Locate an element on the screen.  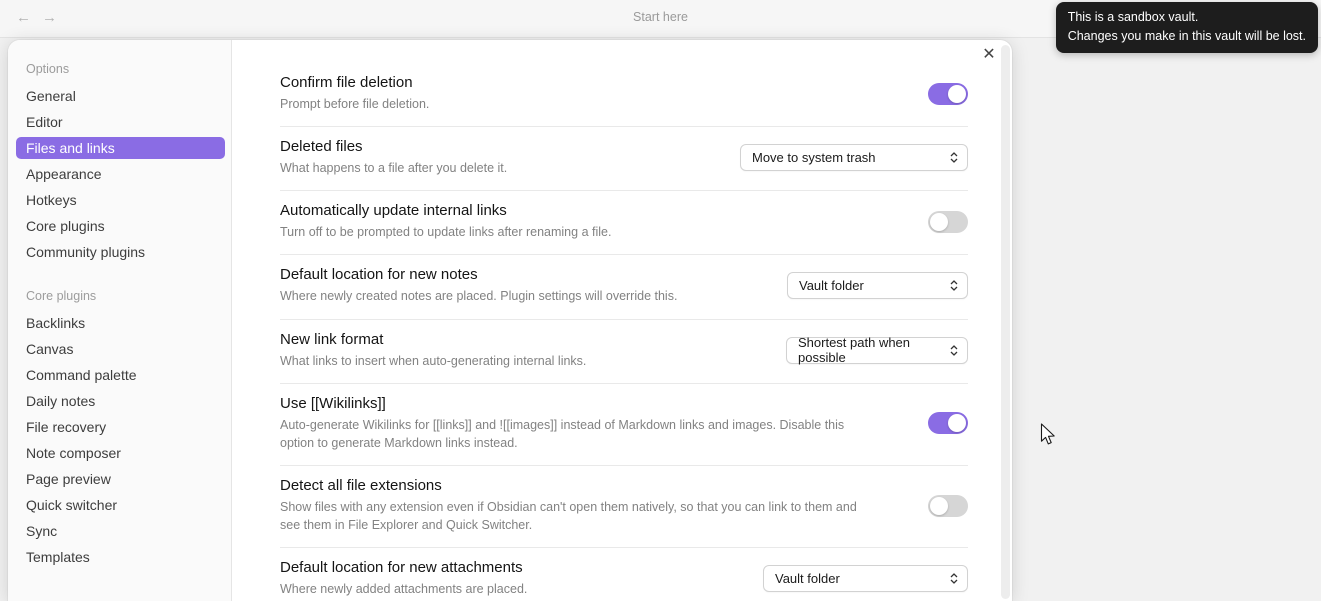
auto-update-links-toggle is located at coordinates (948, 221).